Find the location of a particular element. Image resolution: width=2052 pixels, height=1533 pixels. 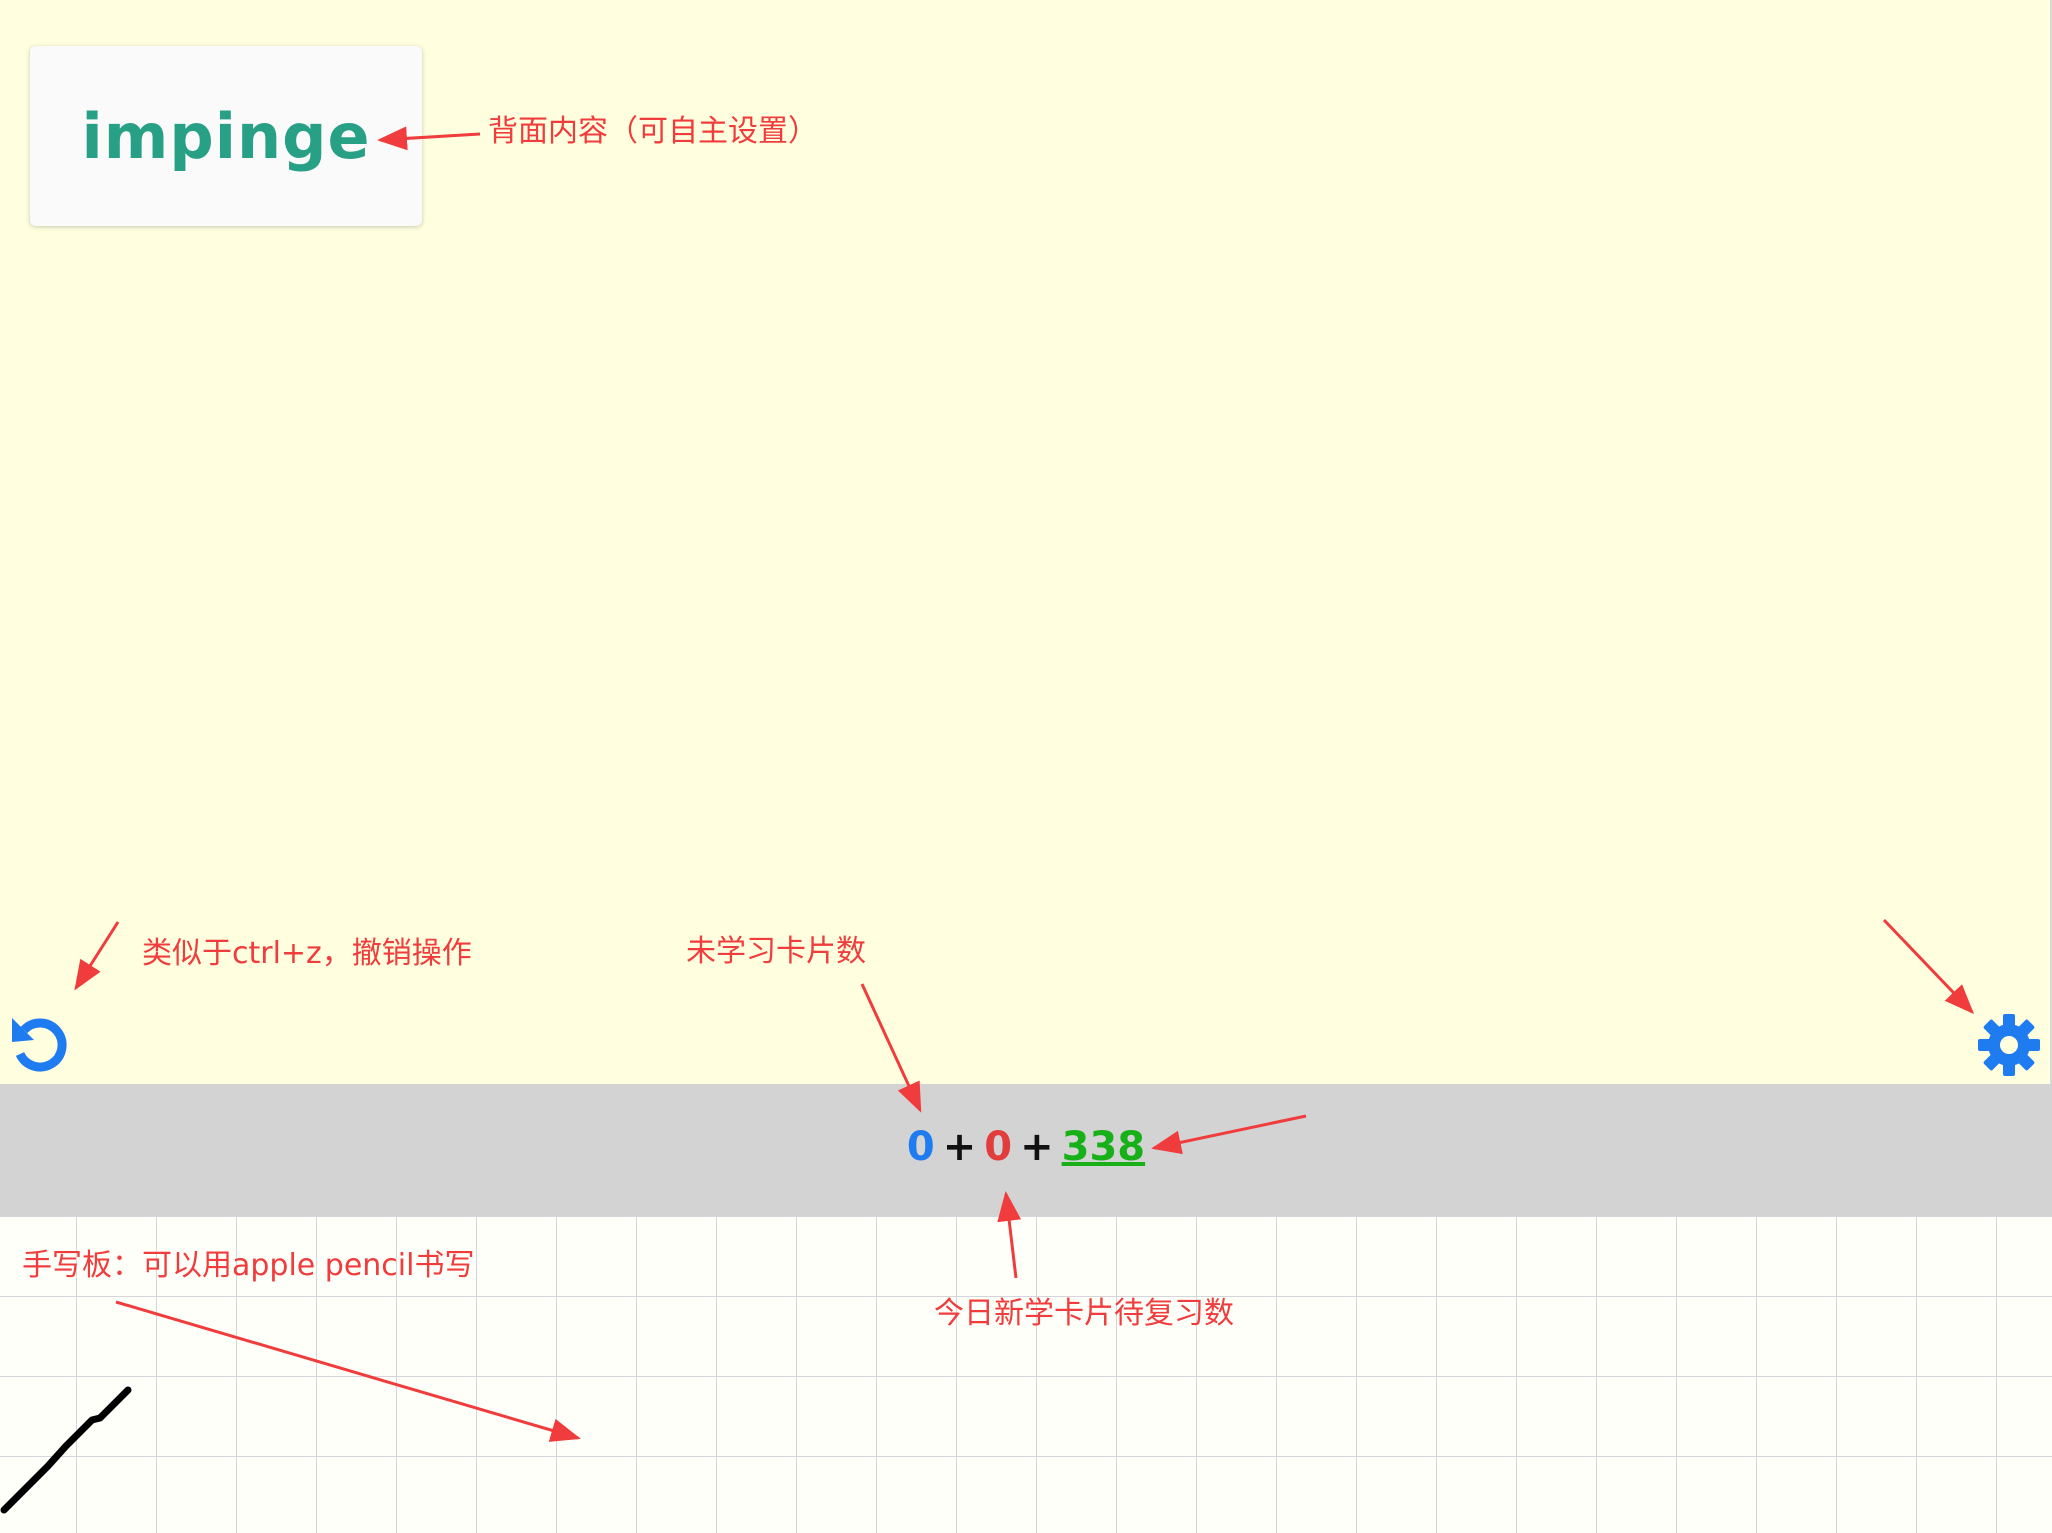

answer-word: impinge is located at coordinates (226, 136).